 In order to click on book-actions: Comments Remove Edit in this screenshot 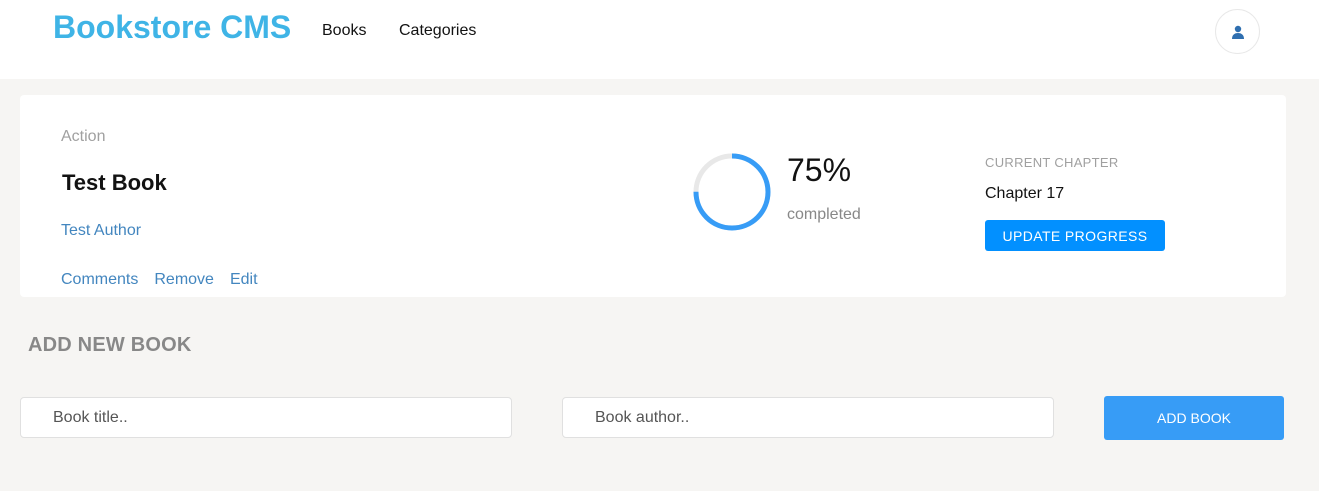, I will do `click(159, 280)`.